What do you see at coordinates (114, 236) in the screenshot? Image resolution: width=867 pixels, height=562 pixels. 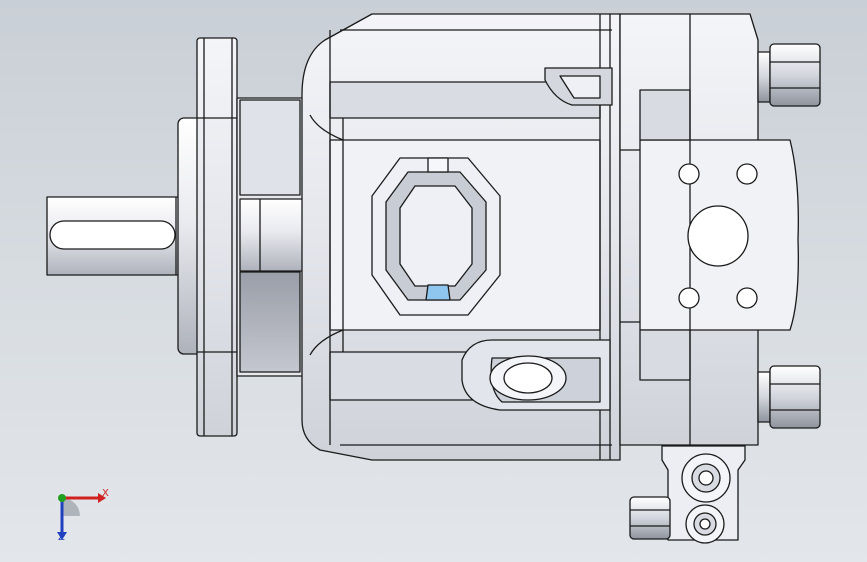 I see `drive-shaft` at bounding box center [114, 236].